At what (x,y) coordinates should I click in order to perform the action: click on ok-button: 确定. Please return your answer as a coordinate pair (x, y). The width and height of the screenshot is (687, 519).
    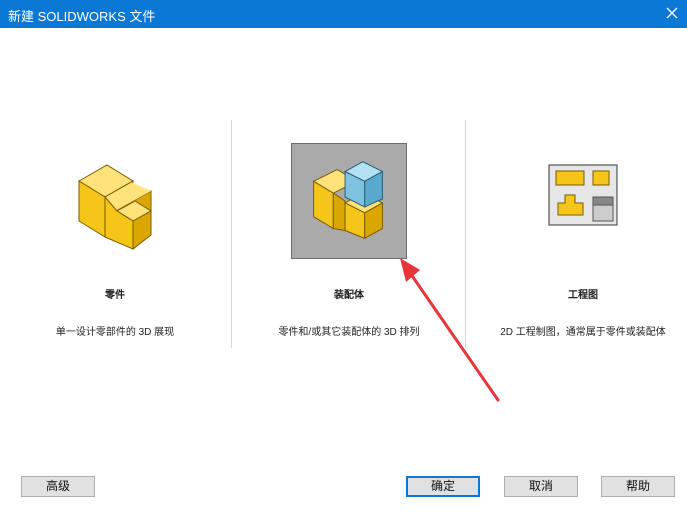
    Looking at the image, I should click on (443, 486).